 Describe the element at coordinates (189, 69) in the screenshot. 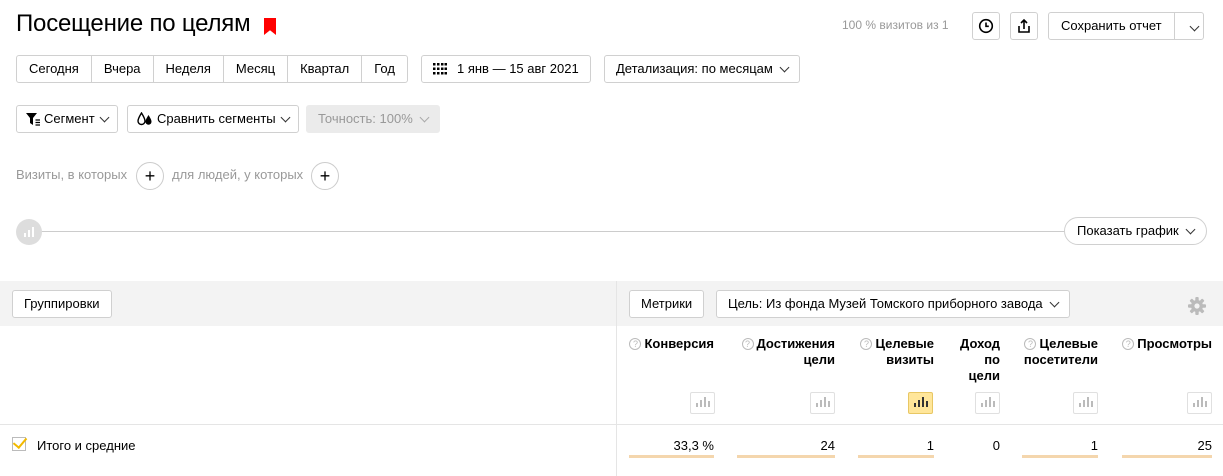

I see `period-week: Неделя` at that location.